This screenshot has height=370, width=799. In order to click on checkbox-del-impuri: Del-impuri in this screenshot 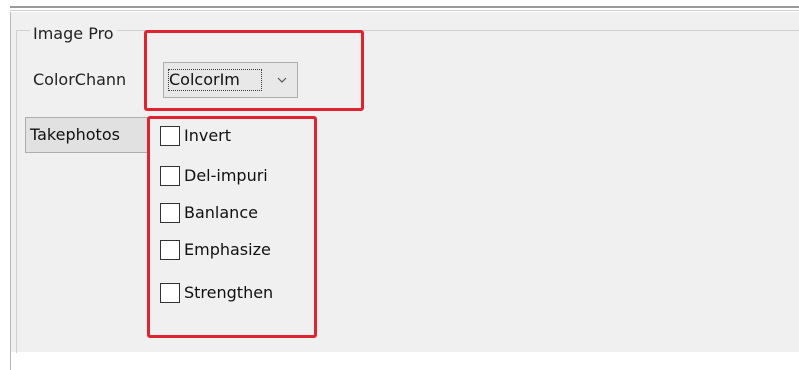, I will do `click(214, 176)`.